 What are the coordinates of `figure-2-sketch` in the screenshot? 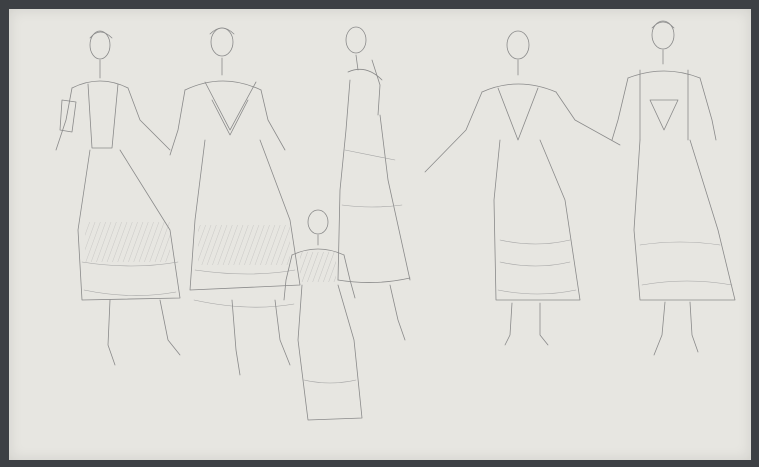 It's located at (235, 201).